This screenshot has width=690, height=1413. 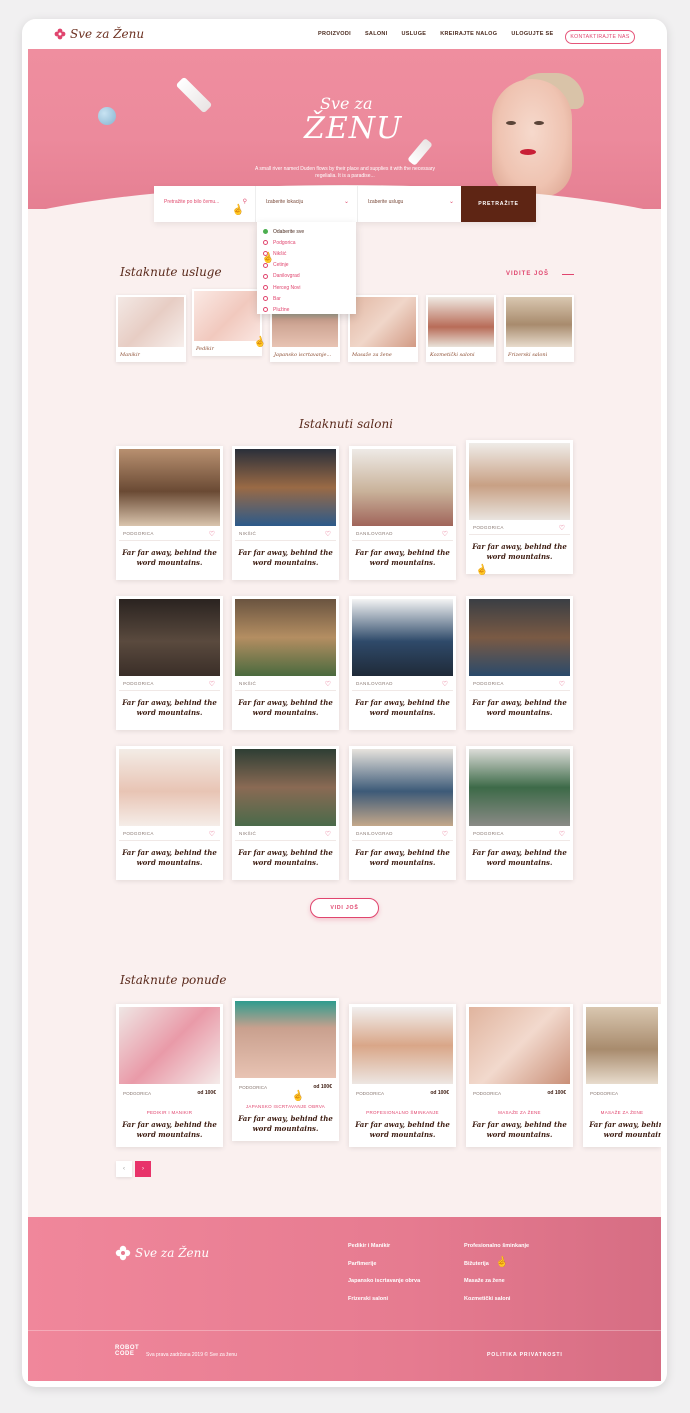 I want to click on service-card-kozmeticki: Kozmetički saloni, so click(x=461, y=328).